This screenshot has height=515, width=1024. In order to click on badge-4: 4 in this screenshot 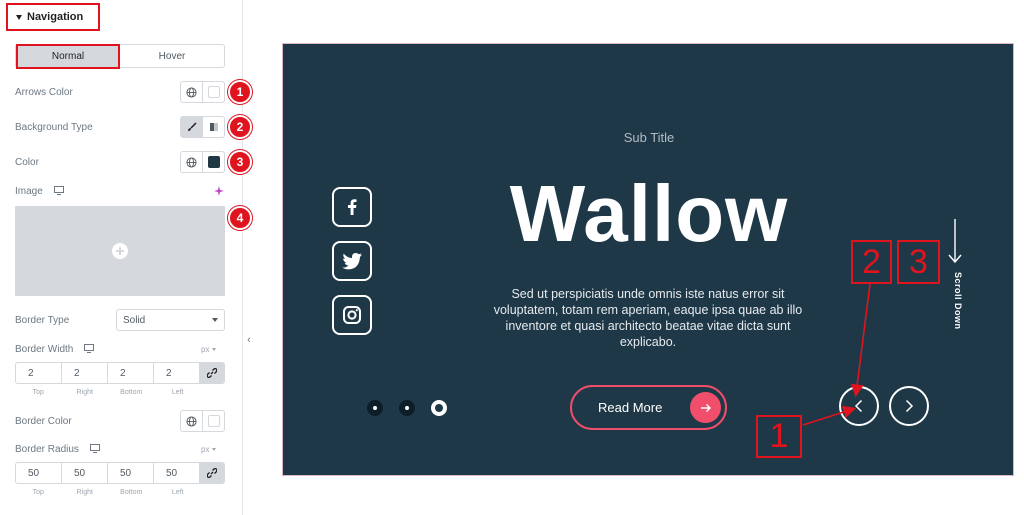, I will do `click(240, 218)`.